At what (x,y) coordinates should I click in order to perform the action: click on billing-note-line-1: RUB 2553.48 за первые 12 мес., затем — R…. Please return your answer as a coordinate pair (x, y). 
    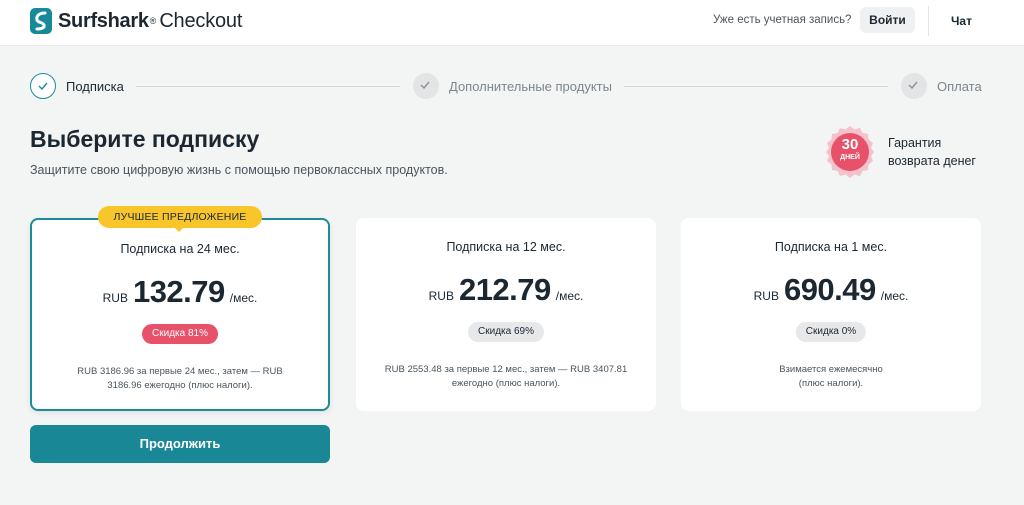
    Looking at the image, I should click on (506, 369).